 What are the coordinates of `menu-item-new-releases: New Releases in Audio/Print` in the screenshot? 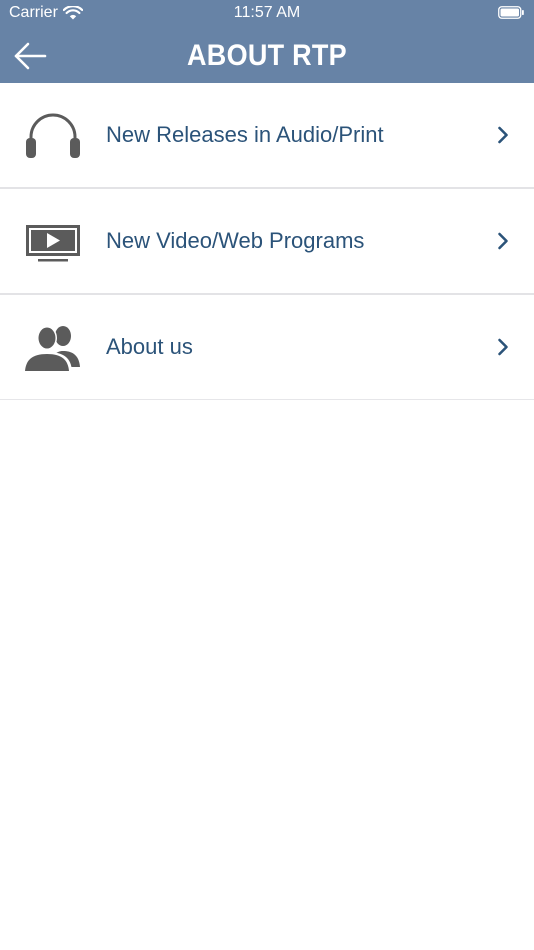 It's located at (267, 136).